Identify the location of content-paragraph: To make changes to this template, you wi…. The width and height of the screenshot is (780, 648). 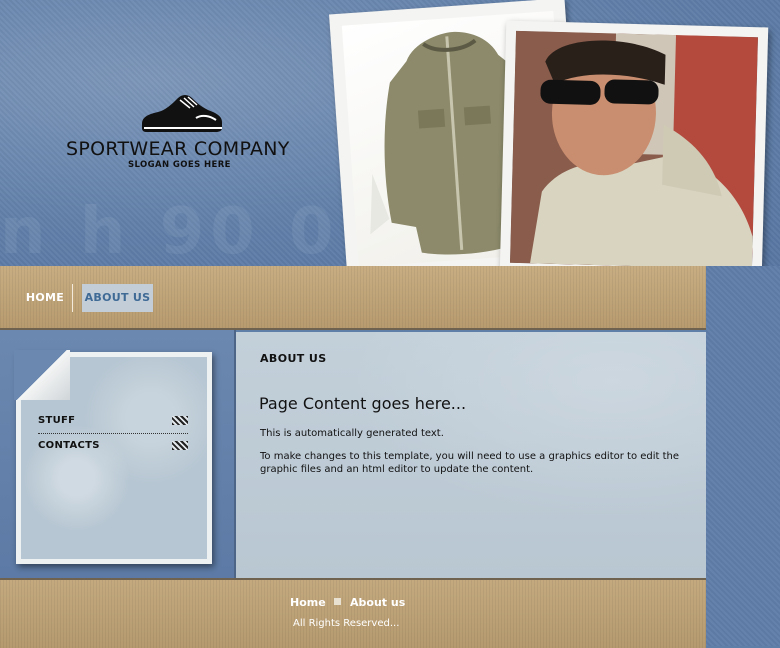
(470, 463).